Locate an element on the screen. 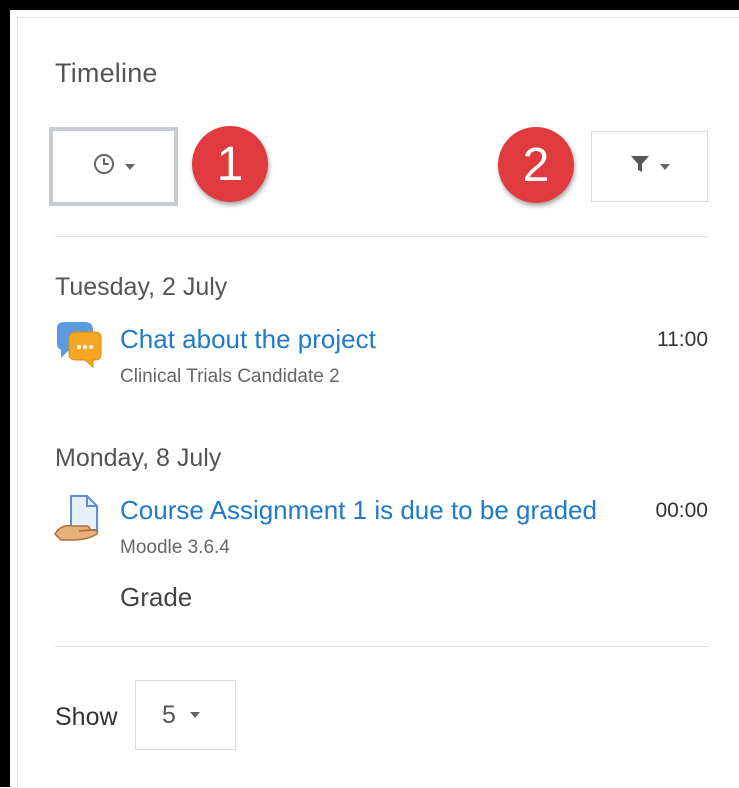 Image resolution: width=739 pixels, height=788 pixels. page-title: Timeline is located at coordinates (106, 73).